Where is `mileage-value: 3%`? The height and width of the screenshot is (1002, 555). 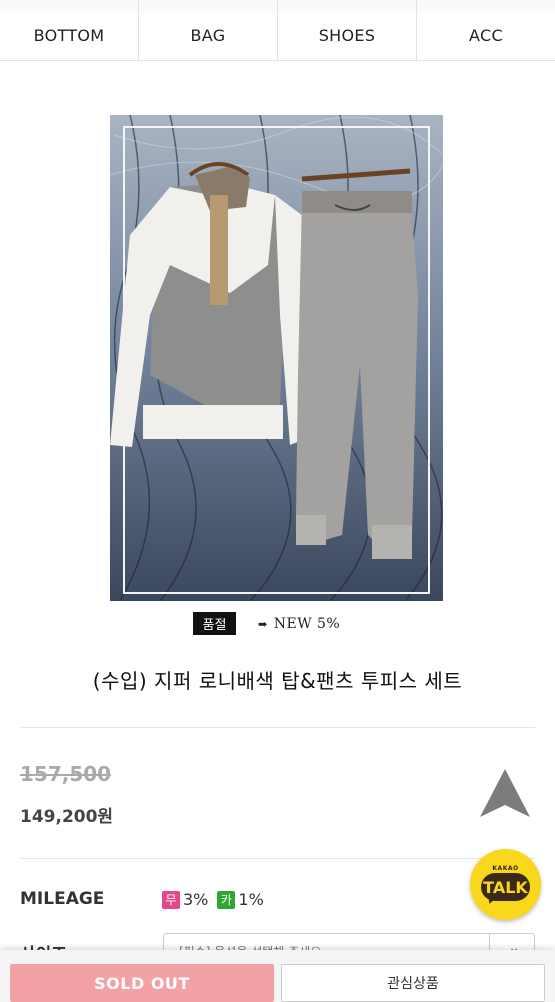
mileage-value: 3% is located at coordinates (196, 899).